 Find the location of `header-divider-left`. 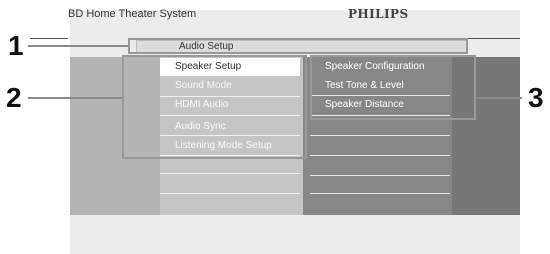

header-divider-left is located at coordinates (49, 38).